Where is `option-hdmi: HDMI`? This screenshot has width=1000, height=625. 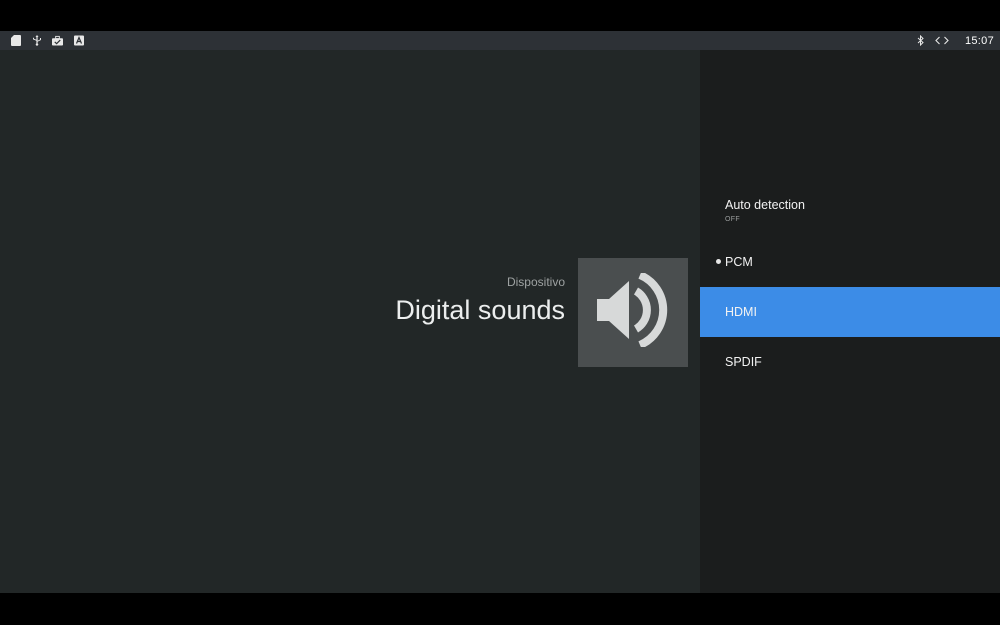
option-hdmi: HDMI is located at coordinates (850, 312).